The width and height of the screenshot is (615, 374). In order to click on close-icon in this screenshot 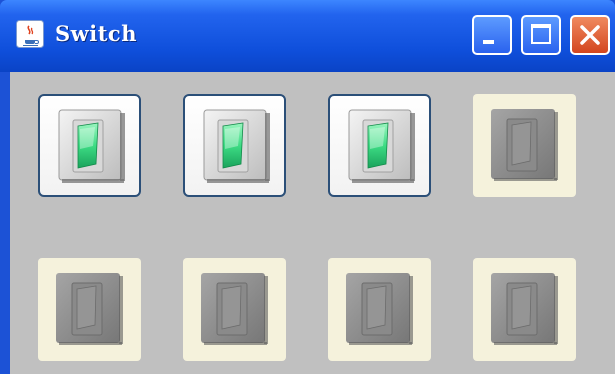, I will do `click(590, 35)`.